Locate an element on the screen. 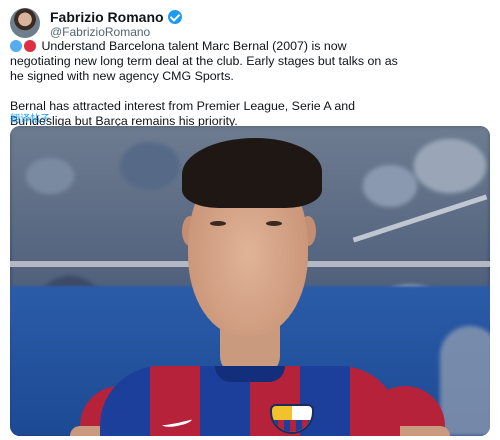 The image size is (500, 440). author-handle: @FabrizioRomano is located at coordinates (100, 32).